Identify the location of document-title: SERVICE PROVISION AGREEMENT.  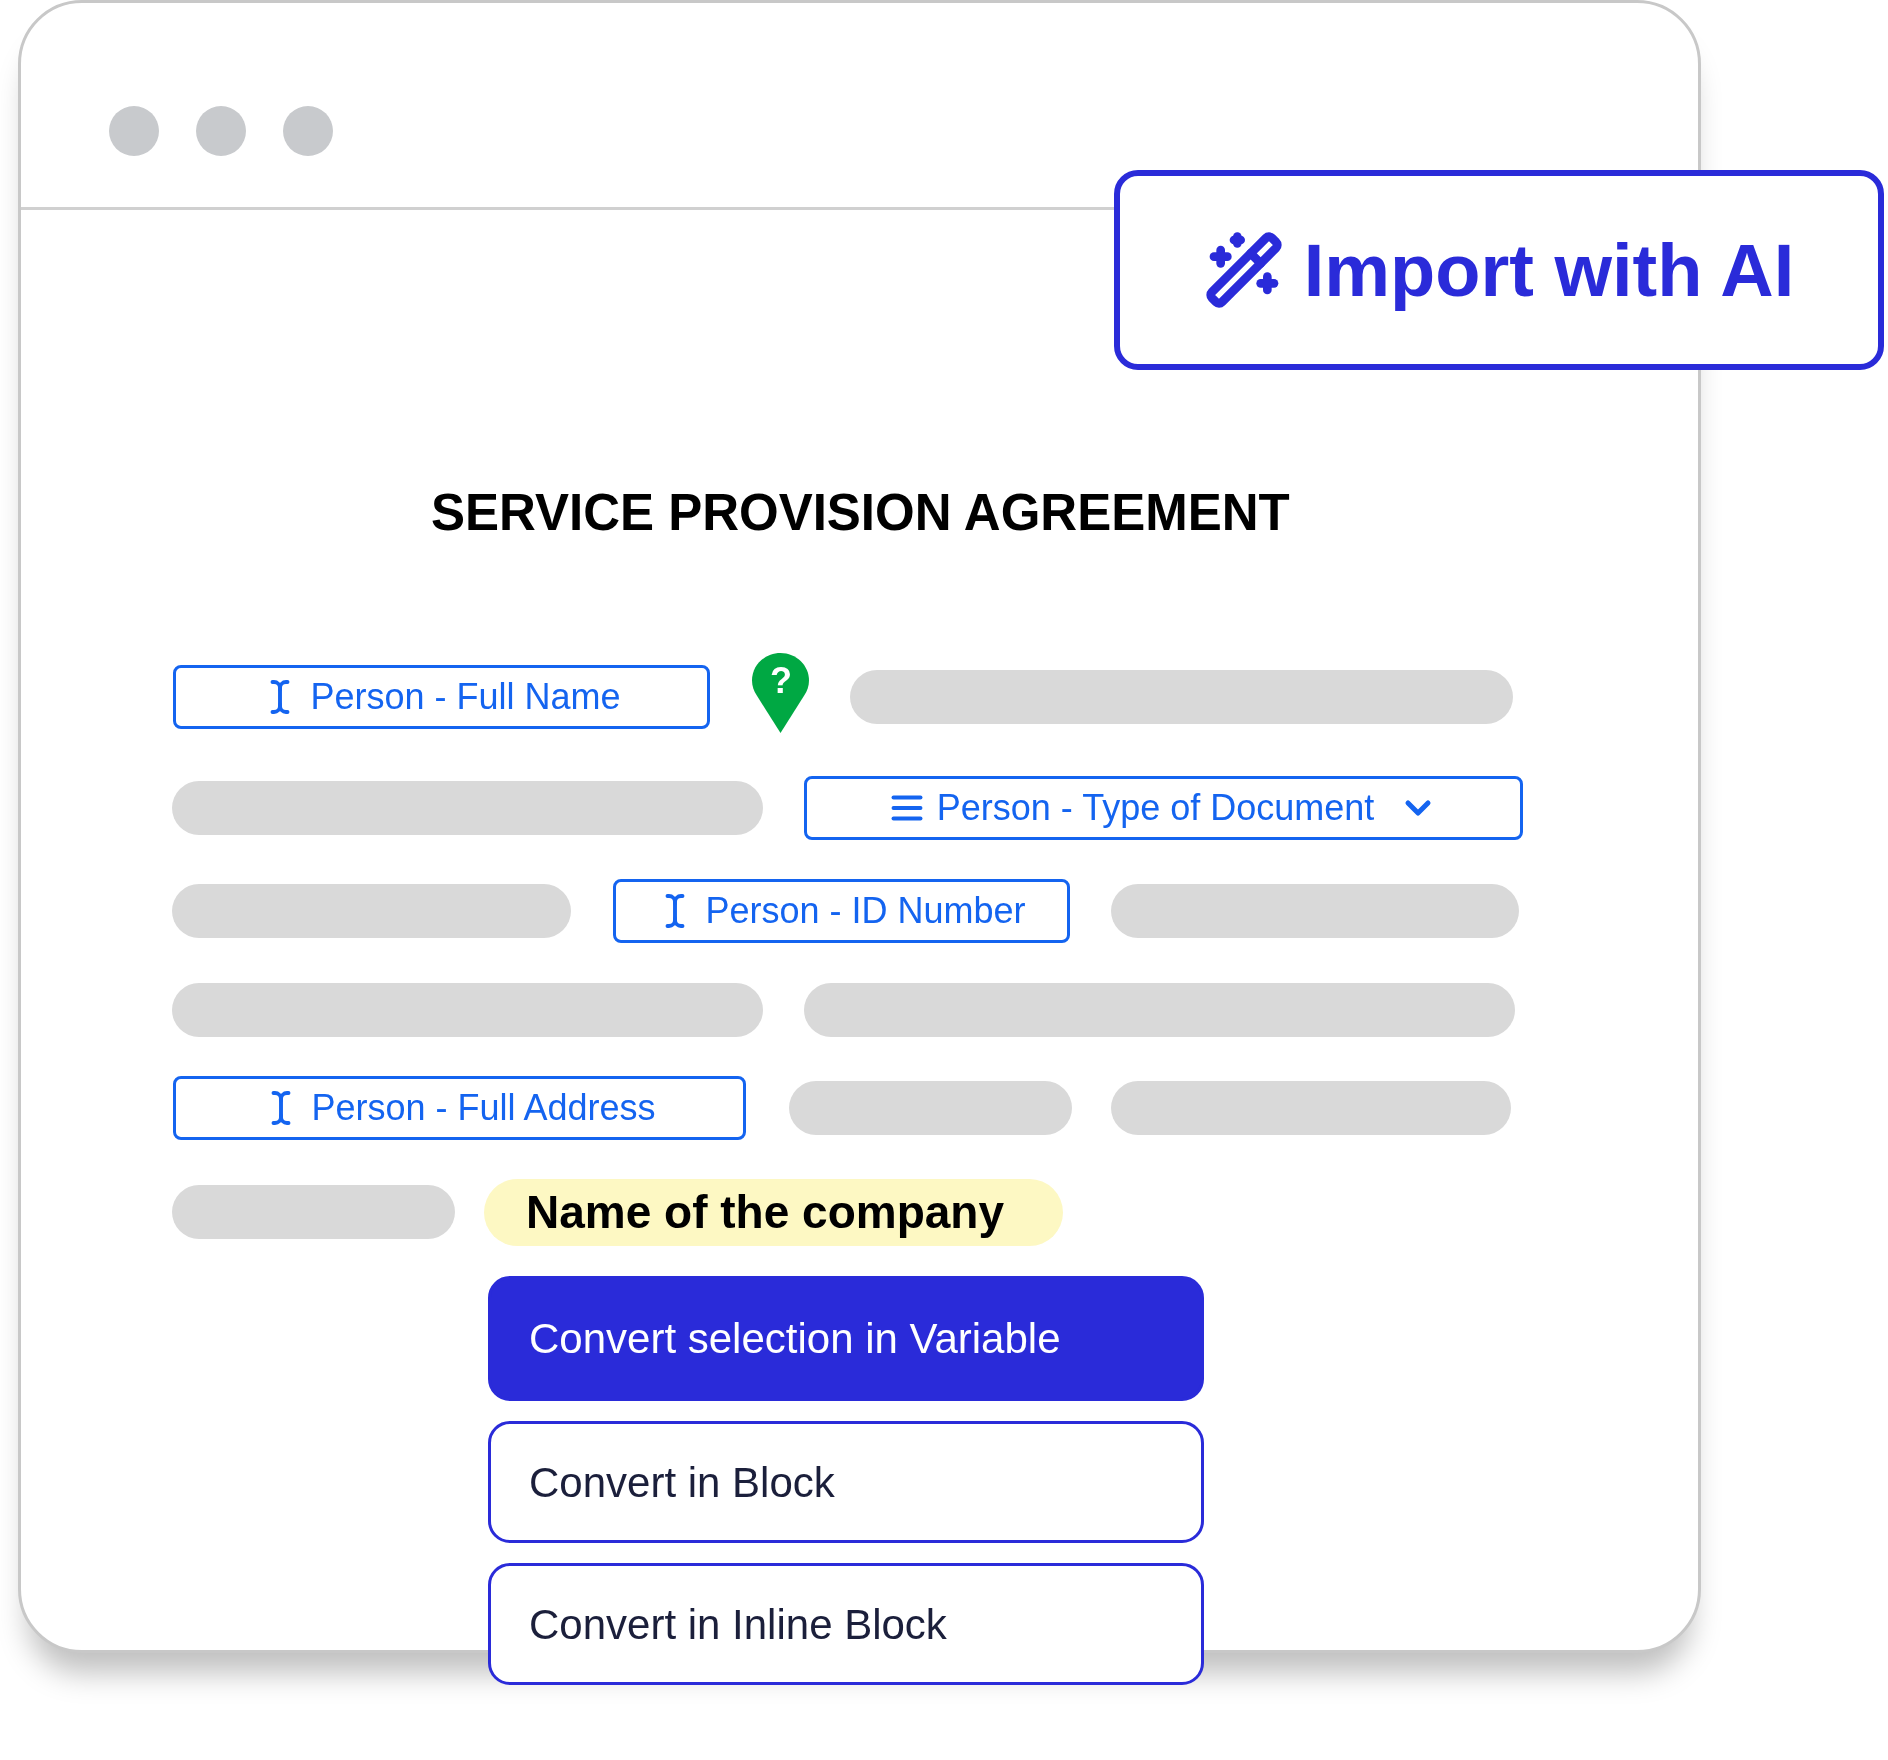
(860, 513).